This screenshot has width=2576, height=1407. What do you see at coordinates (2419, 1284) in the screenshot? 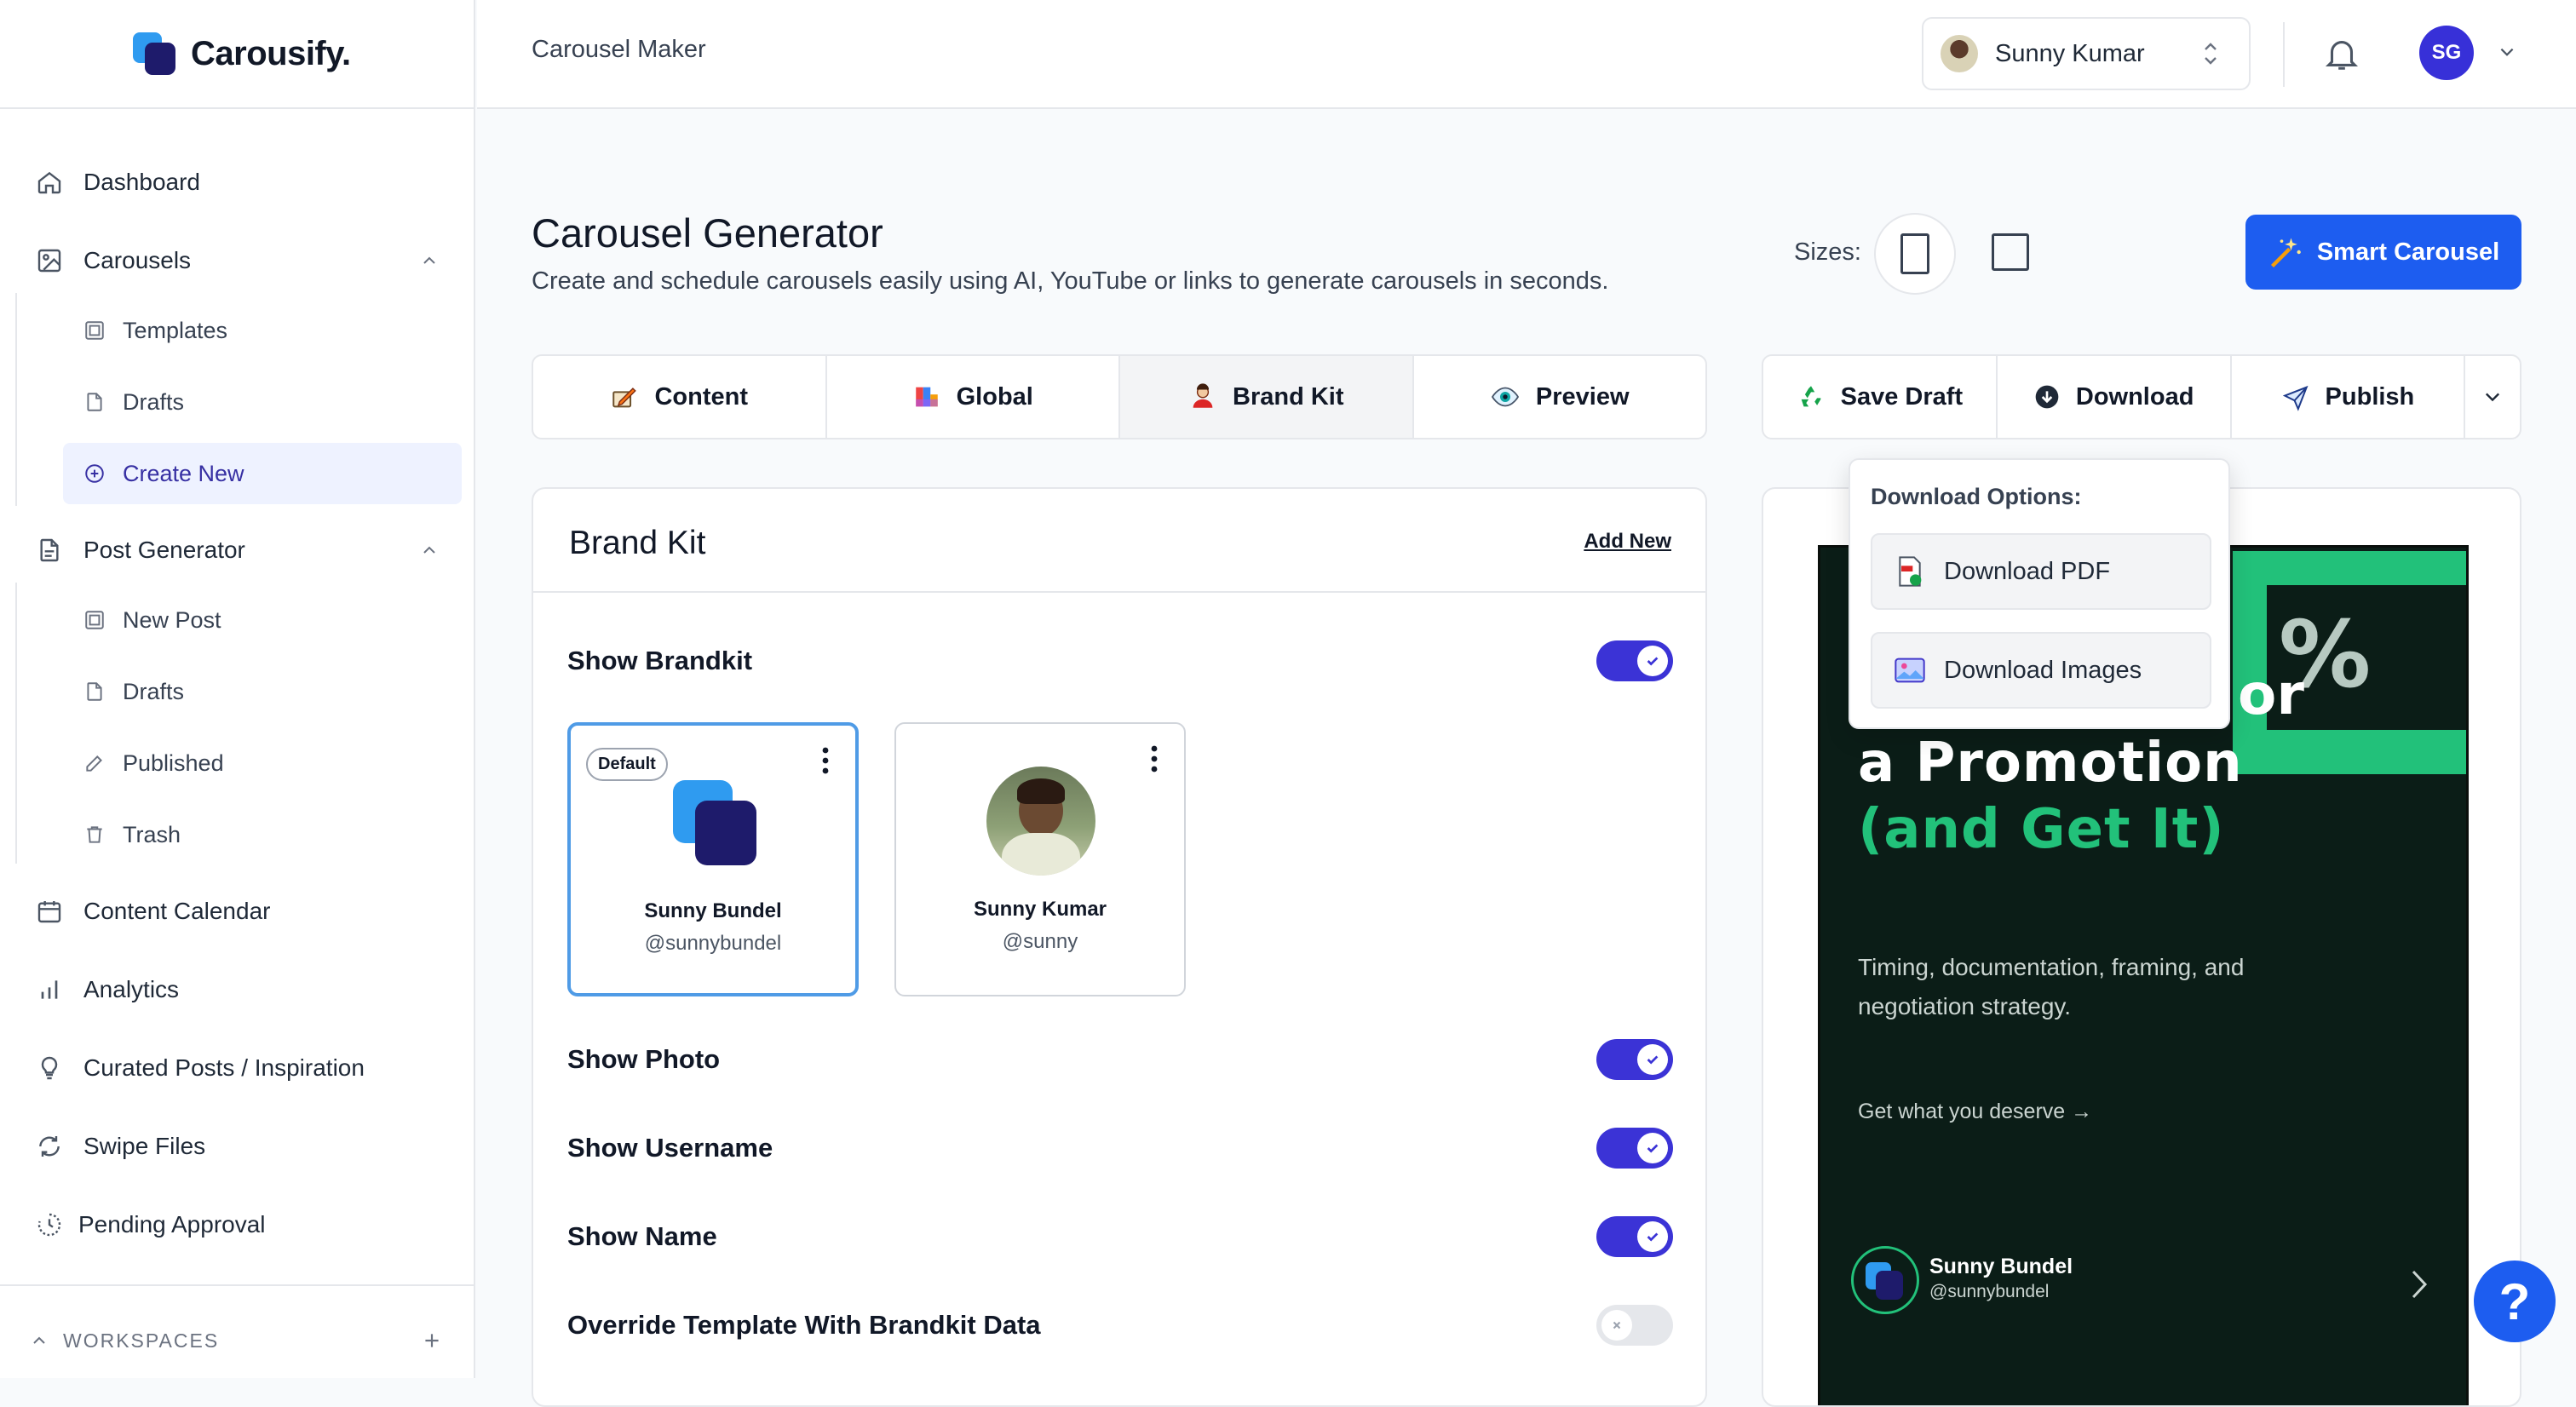
I see `chevron-right-icon` at bounding box center [2419, 1284].